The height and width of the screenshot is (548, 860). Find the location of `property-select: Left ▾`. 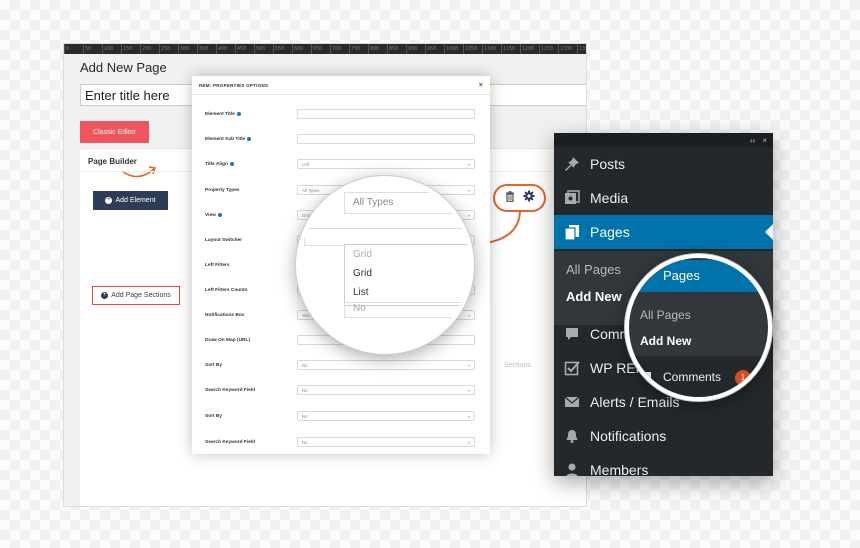

property-select: Left ▾ is located at coordinates (386, 164).